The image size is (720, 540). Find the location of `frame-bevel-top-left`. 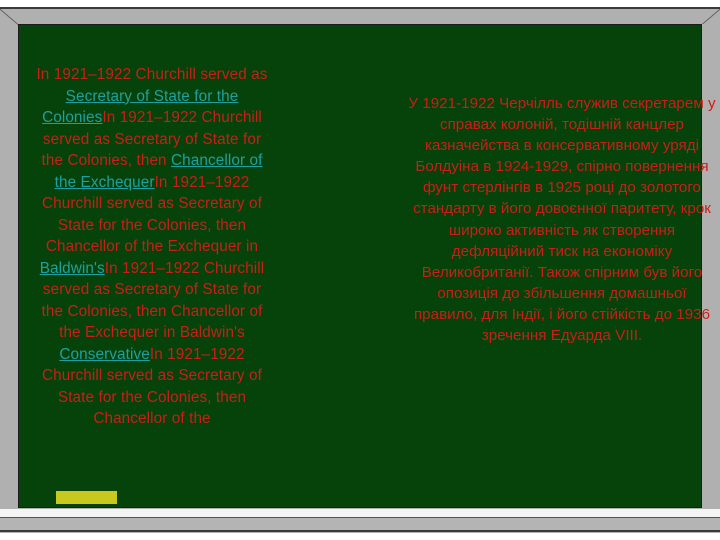

frame-bevel-top-left is located at coordinates (10, 17).